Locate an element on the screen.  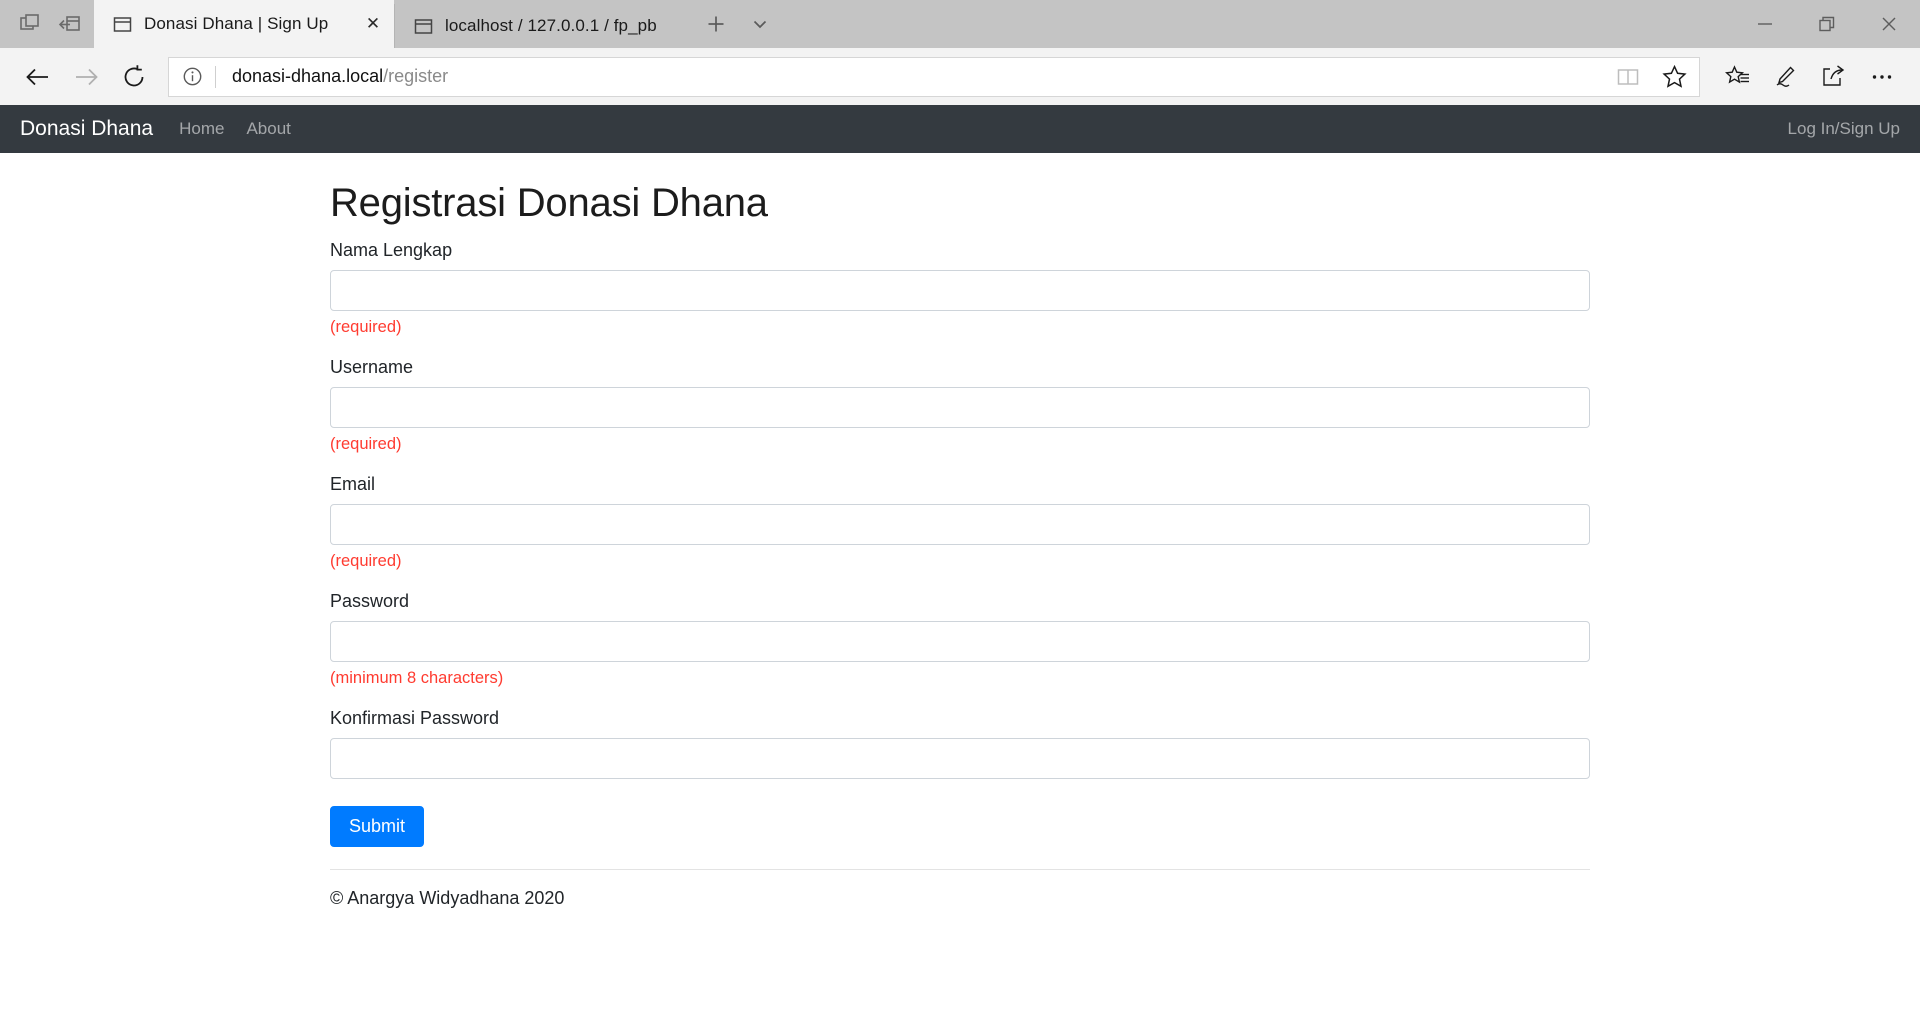
field-group-email: Email (required) is located at coordinates (960, 522).